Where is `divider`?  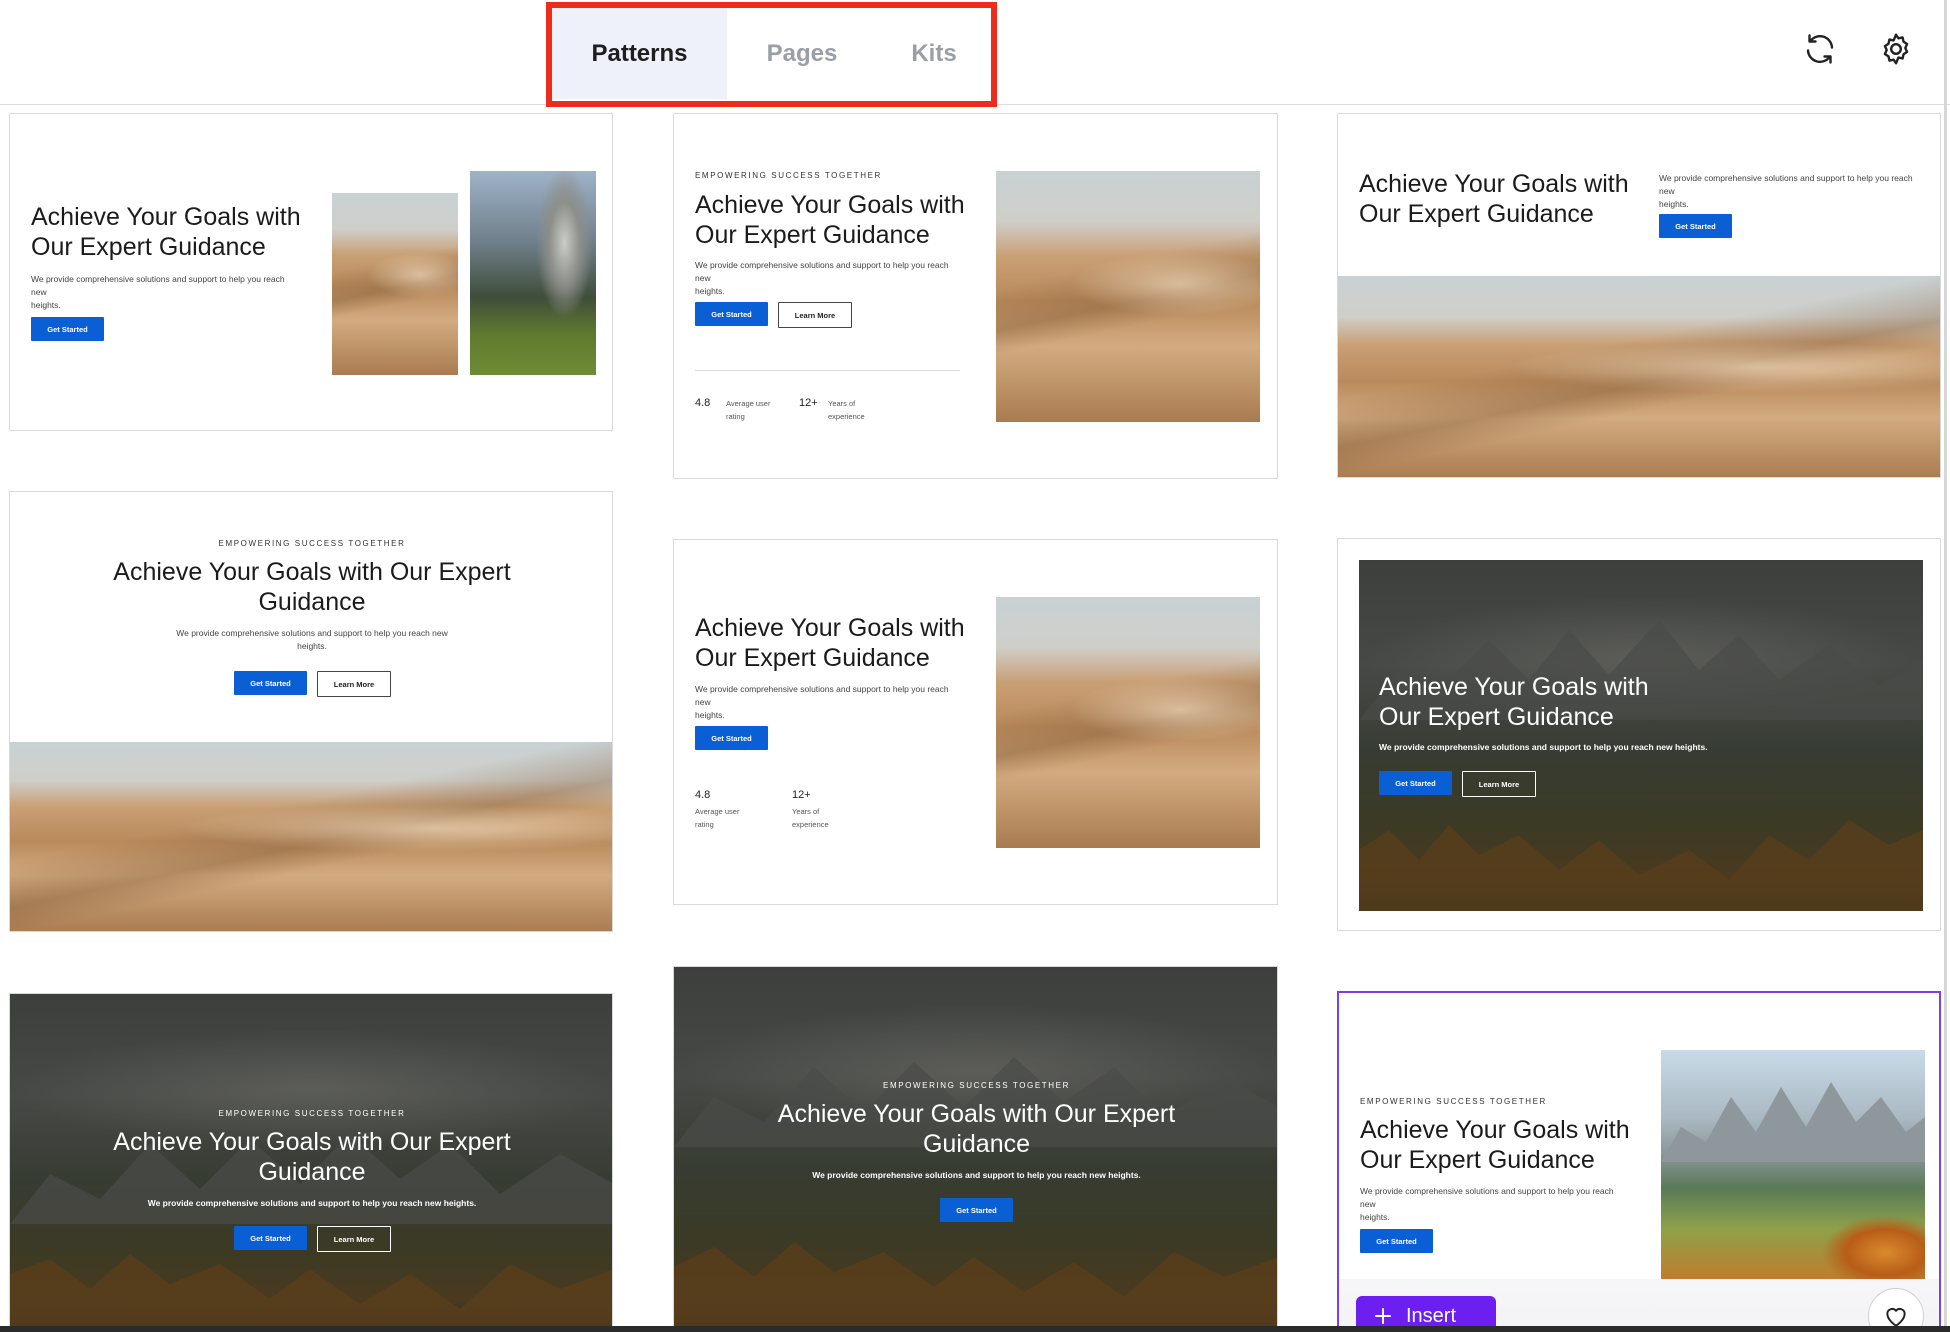 divider is located at coordinates (827, 370).